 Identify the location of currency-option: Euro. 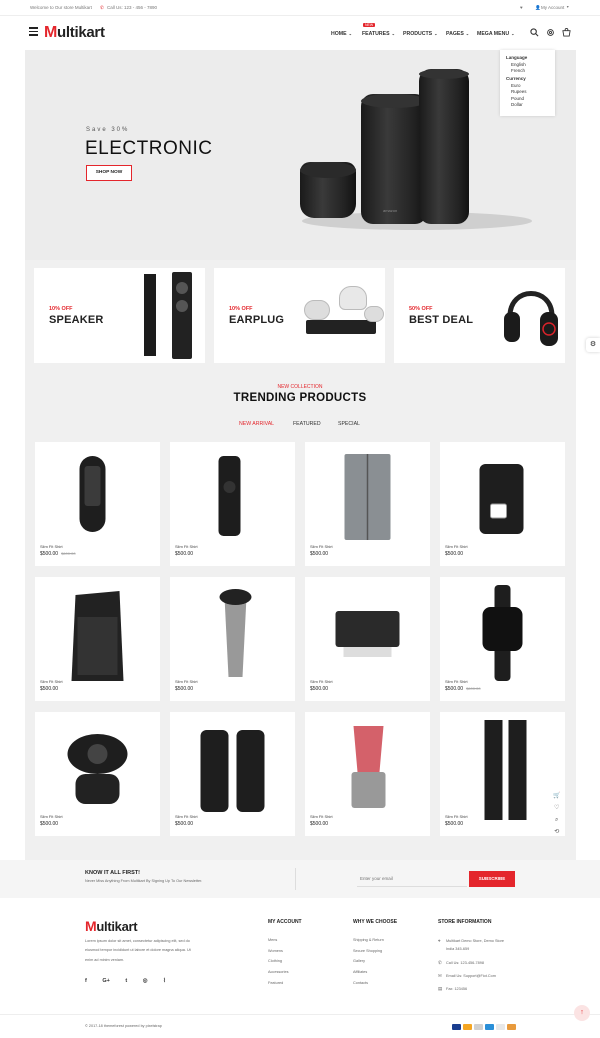
(516, 85).